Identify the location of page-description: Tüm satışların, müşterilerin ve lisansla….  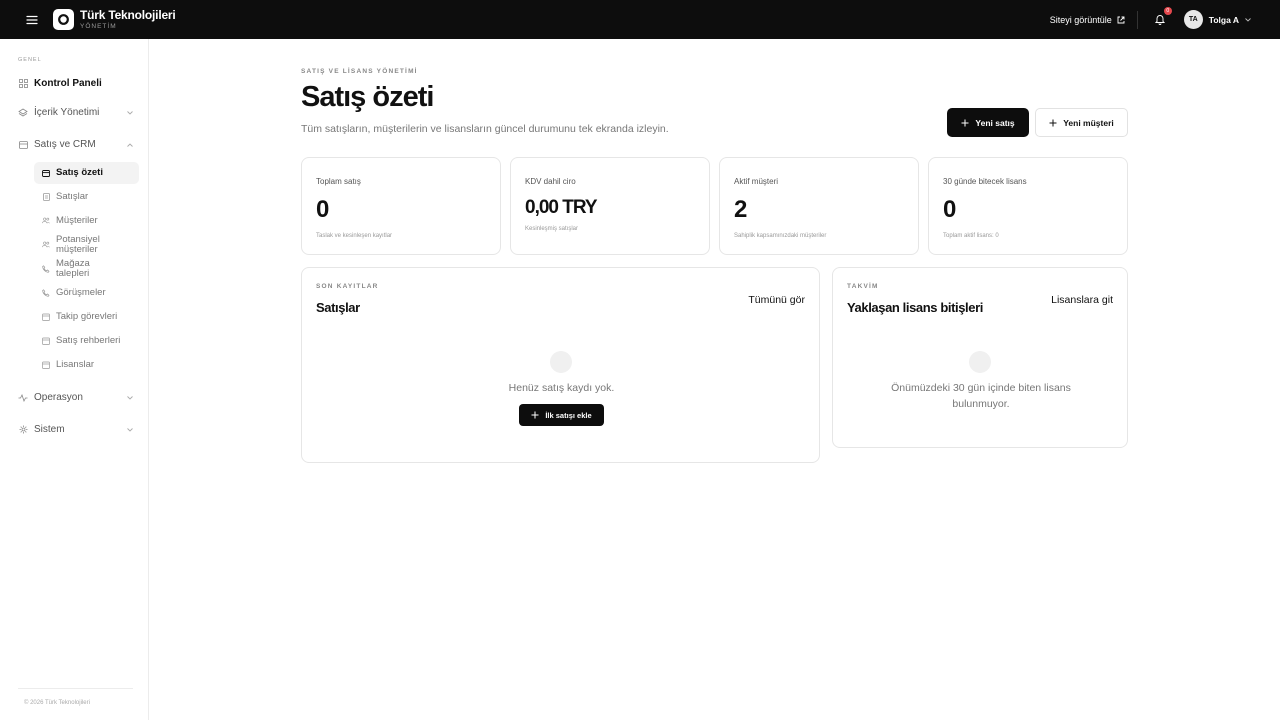
(485, 129).